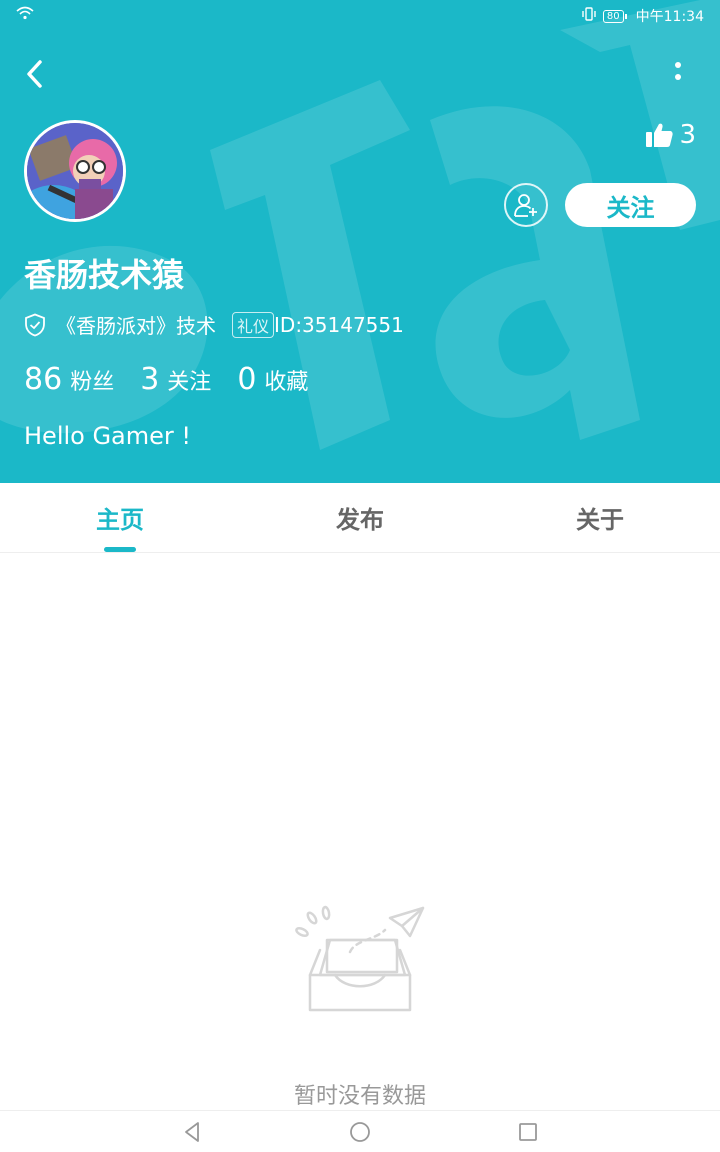 Image resolution: width=720 pixels, height=1152 pixels. I want to click on thumbs-up-icon, so click(660, 135).